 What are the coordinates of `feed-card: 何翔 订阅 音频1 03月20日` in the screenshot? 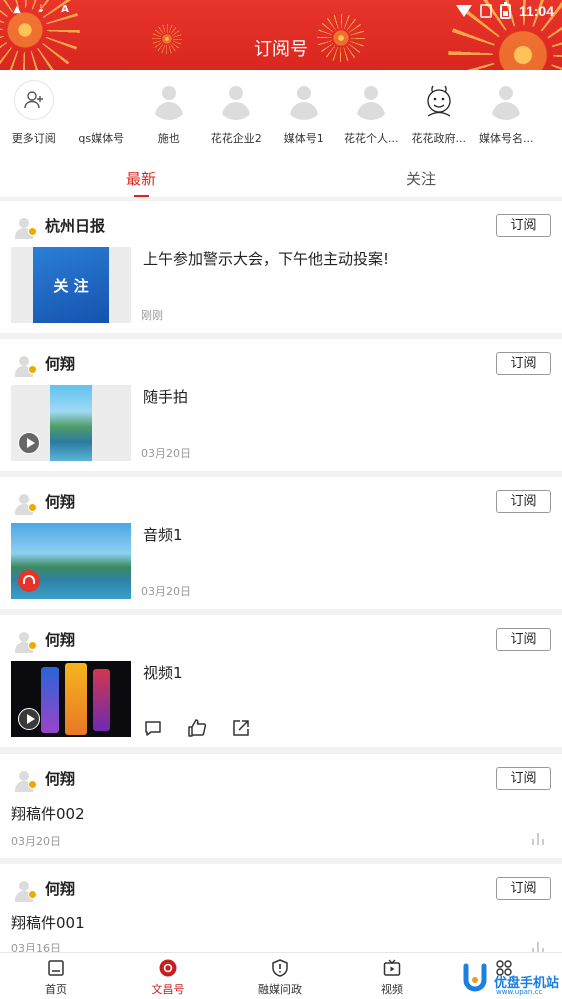 It's located at (281, 543).